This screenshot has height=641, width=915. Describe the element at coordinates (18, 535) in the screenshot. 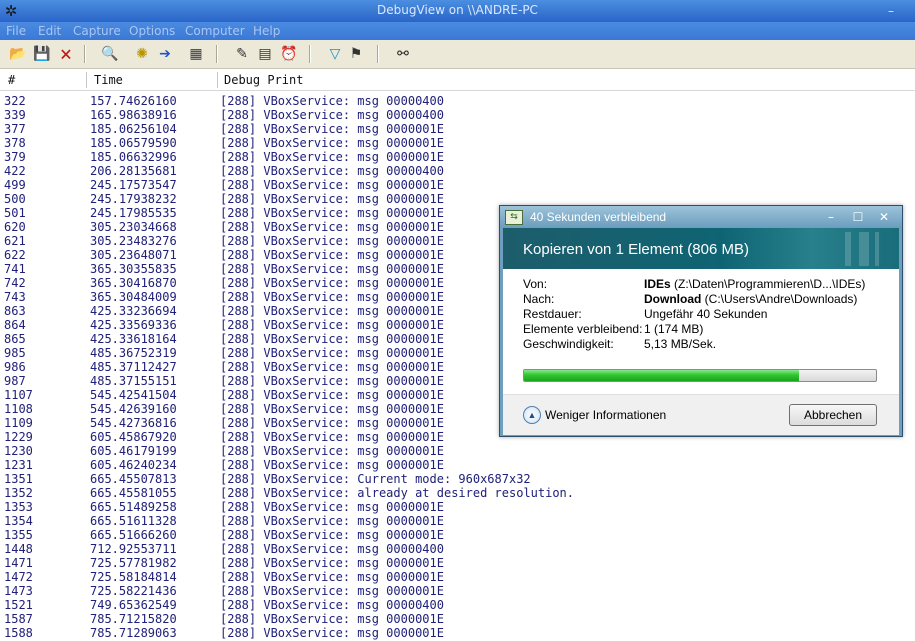

I see `log-number: 1355` at that location.